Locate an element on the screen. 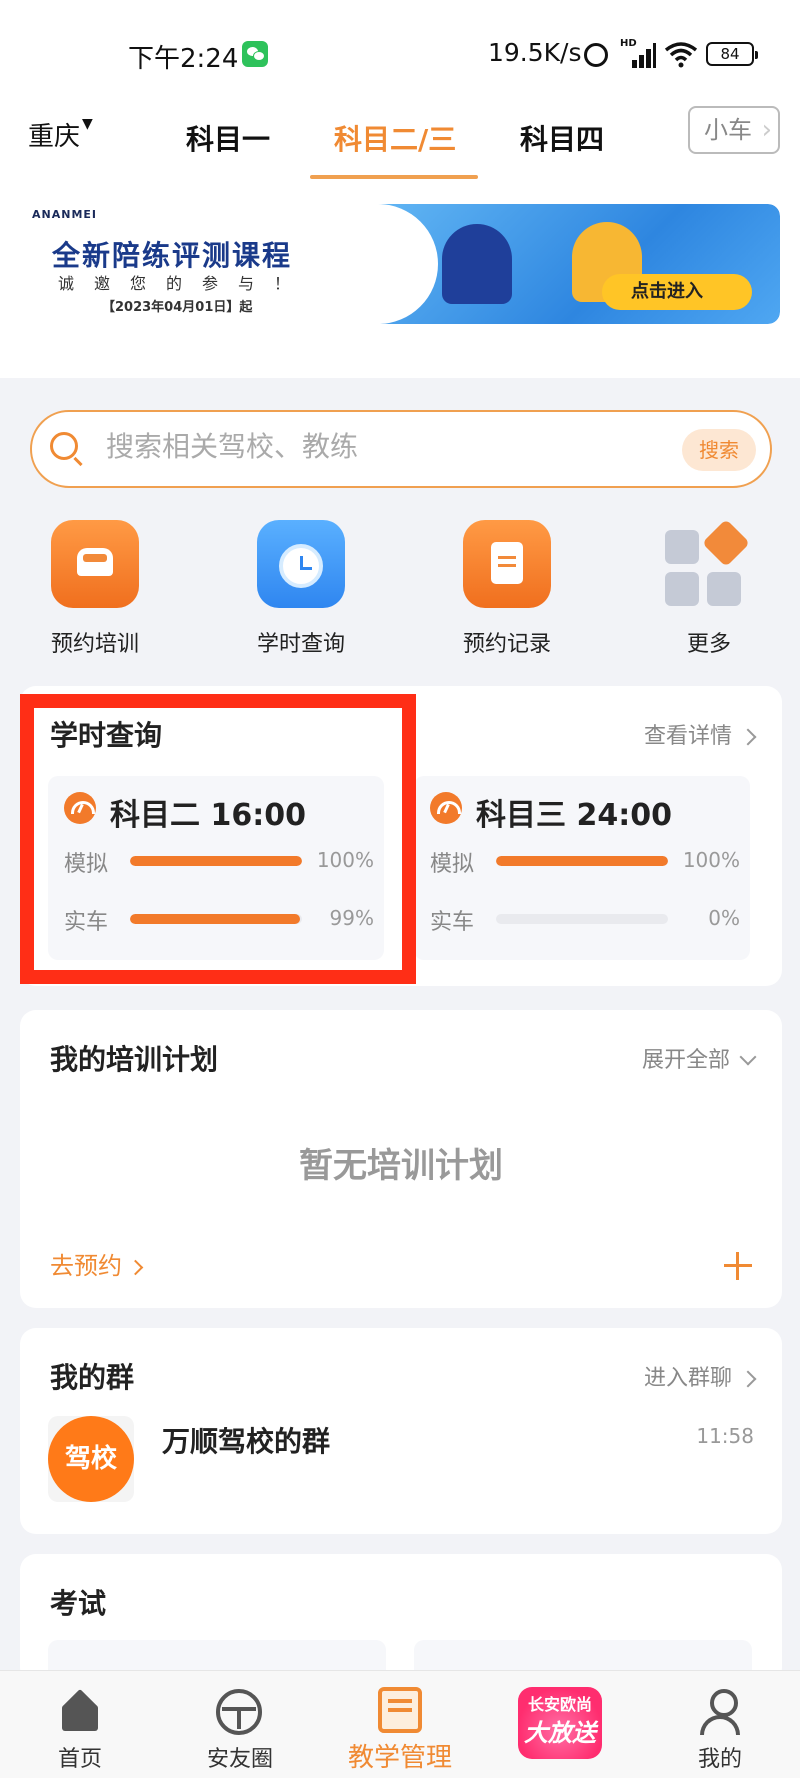  quick-nav-booking-records: 预约记录 is located at coordinates (507, 589).